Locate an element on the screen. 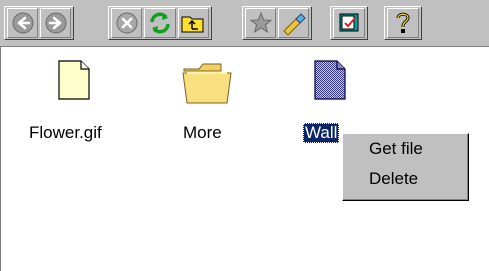 This screenshot has width=489, height=271. help-group is located at coordinates (403, 23).